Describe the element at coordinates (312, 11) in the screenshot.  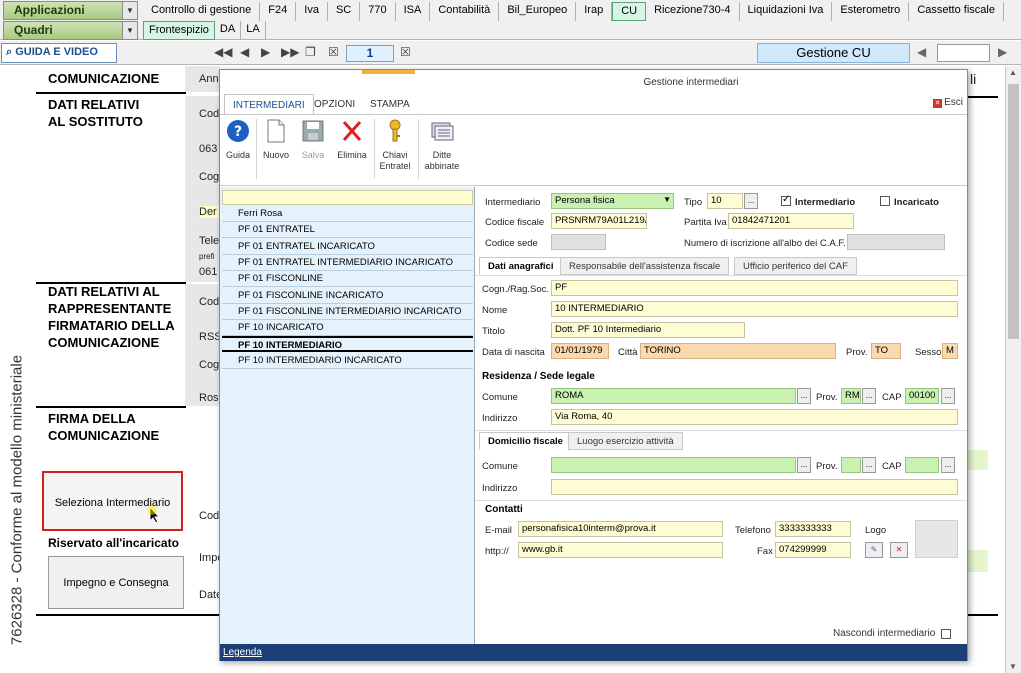
I see `tab-module-iva: Iva` at that location.